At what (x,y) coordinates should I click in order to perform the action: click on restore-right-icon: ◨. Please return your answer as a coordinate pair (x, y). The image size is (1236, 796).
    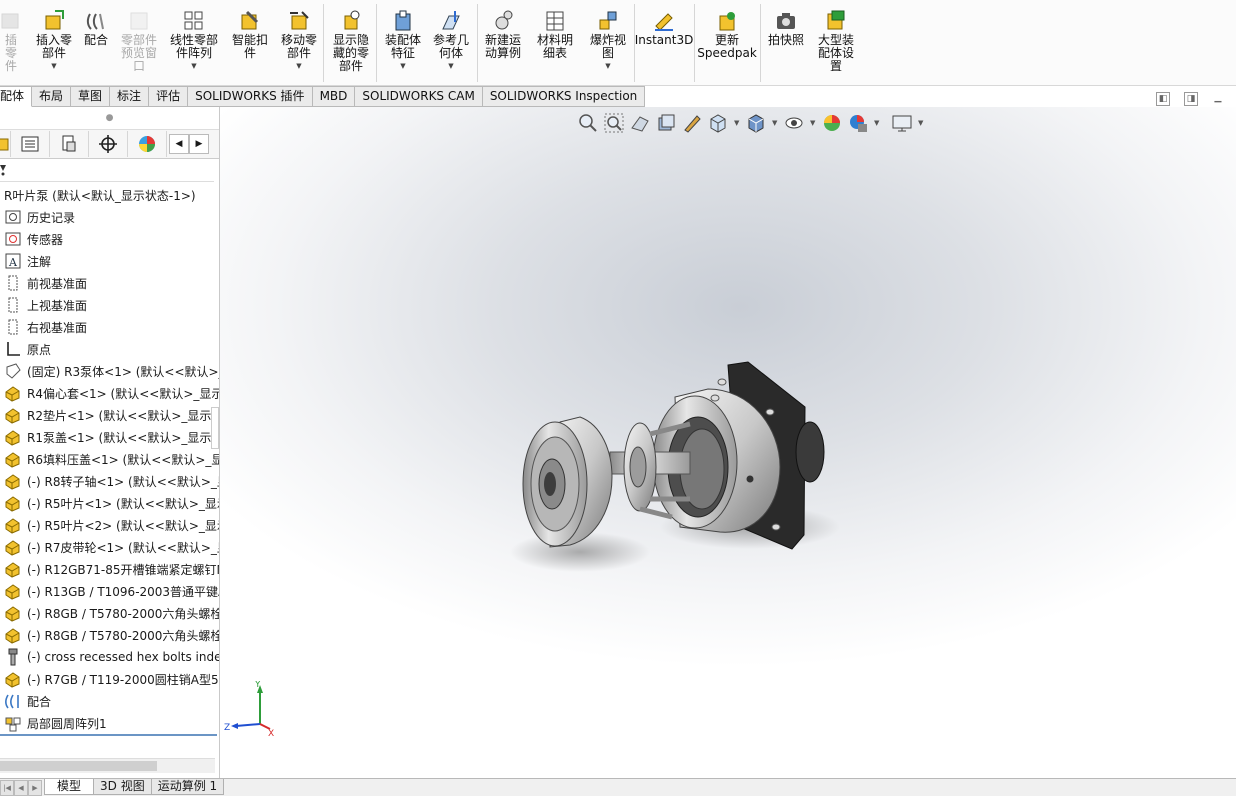
    Looking at the image, I should click on (1191, 99).